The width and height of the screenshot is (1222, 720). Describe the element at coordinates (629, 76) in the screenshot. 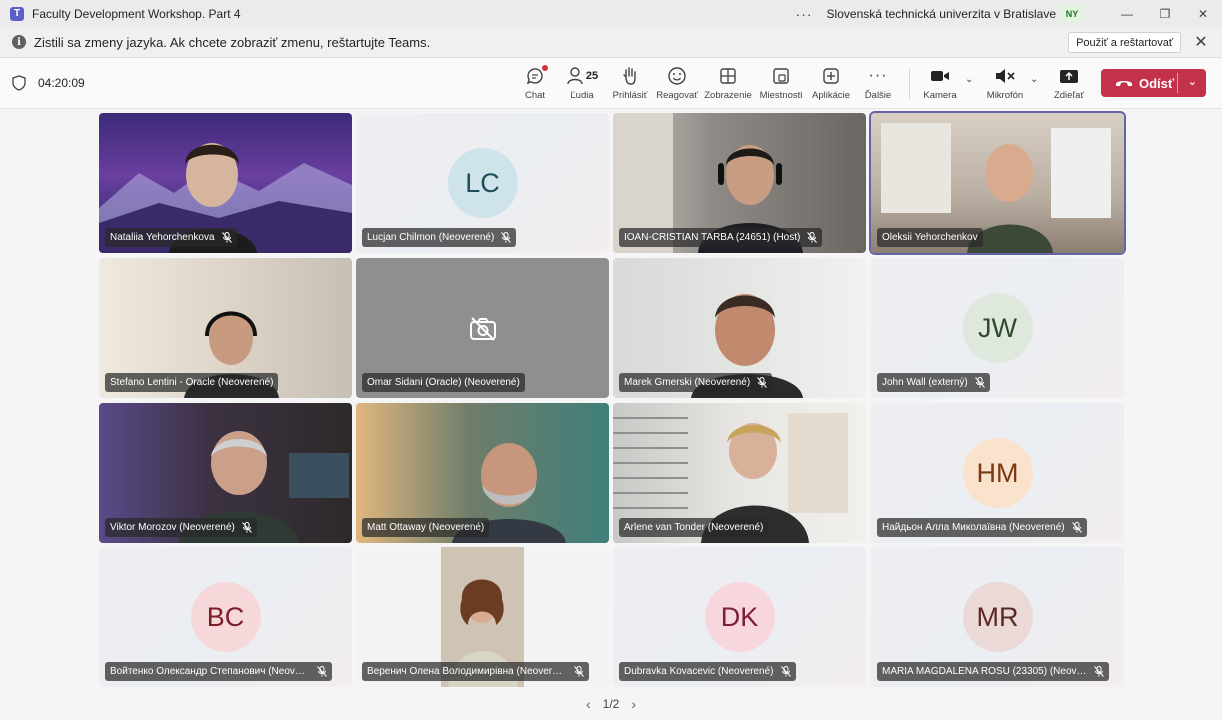

I see `hand-icon` at that location.